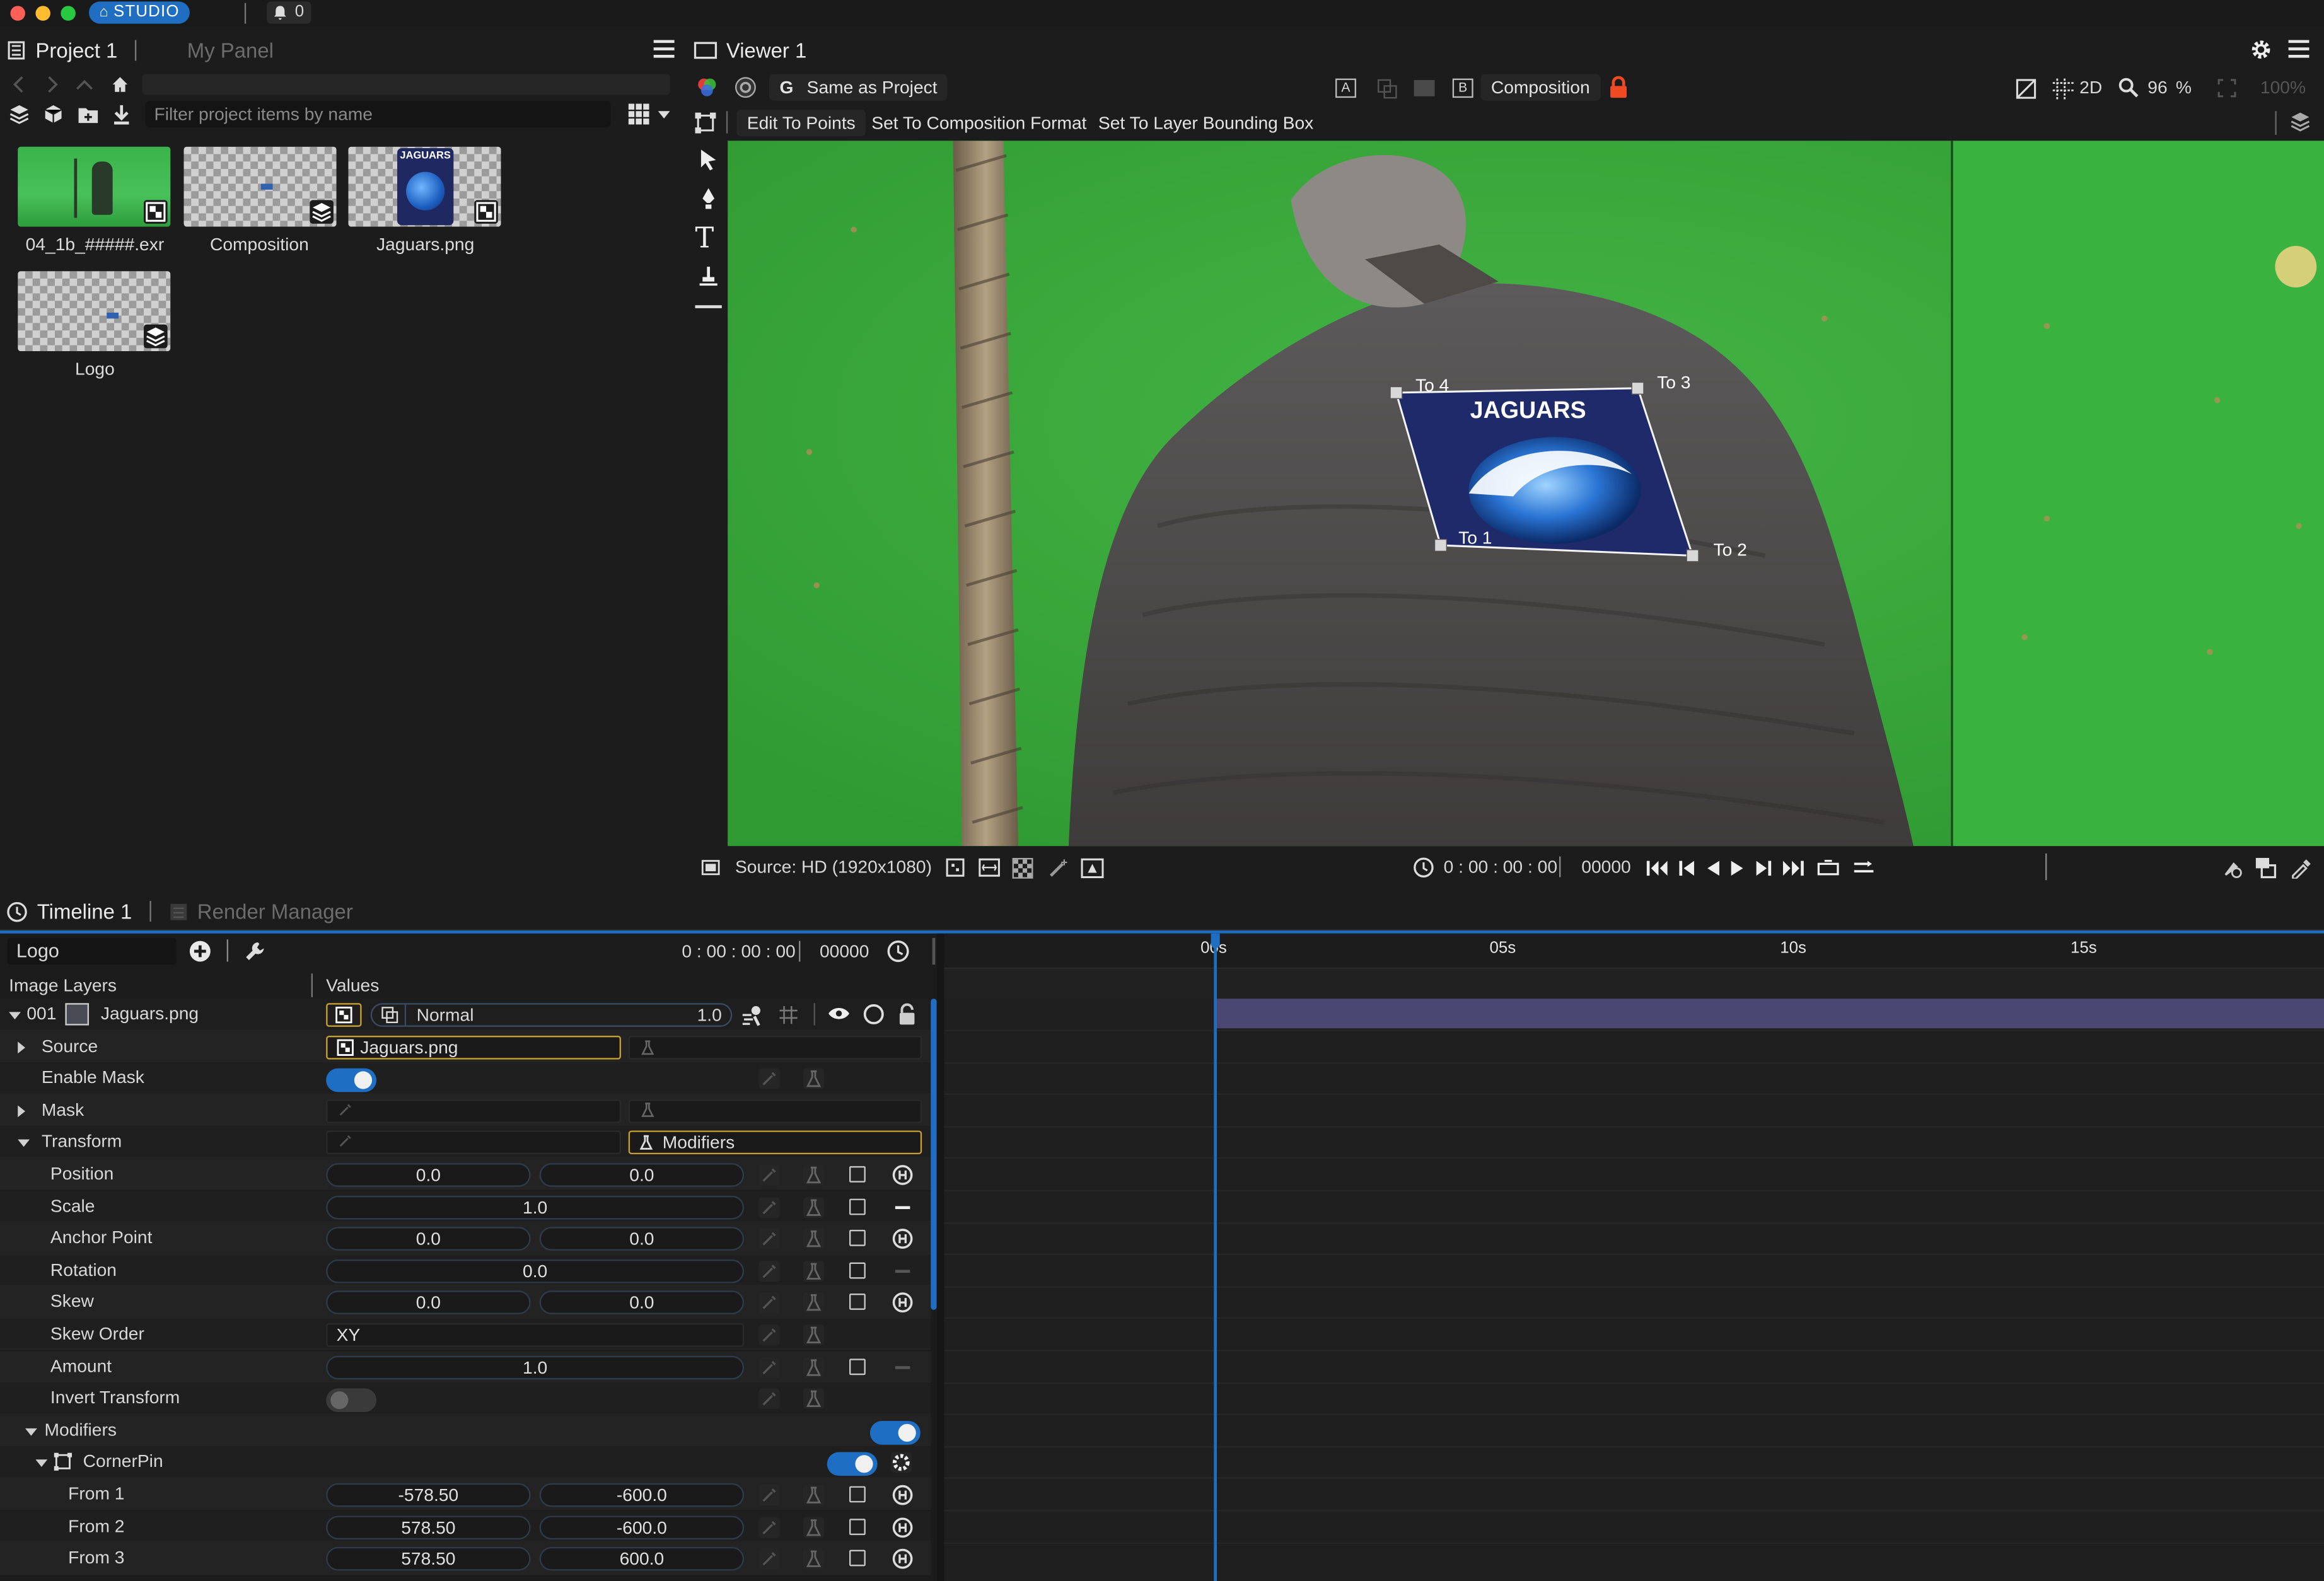  I want to click on anchor-point-x-field: 0.0, so click(428, 1239).